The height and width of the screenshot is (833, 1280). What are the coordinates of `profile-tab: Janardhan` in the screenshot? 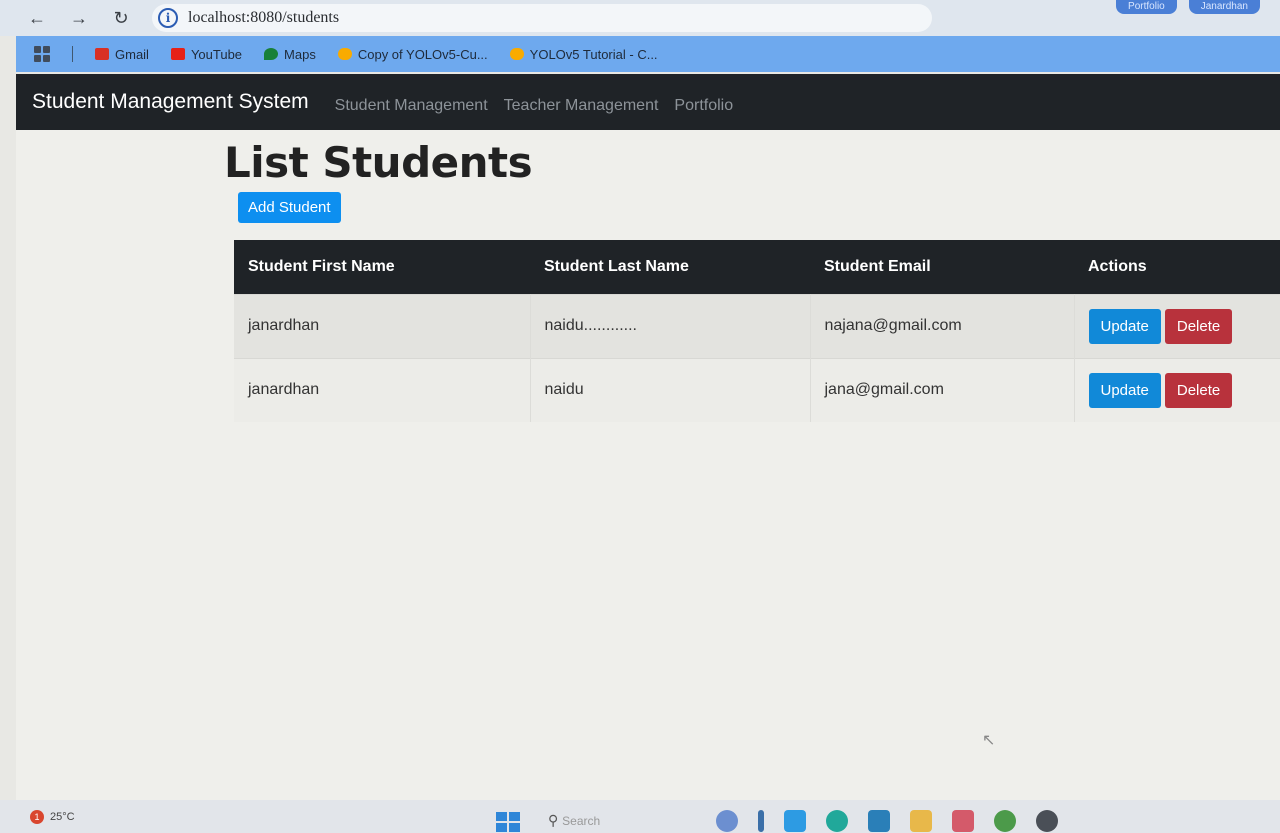 It's located at (1224, 7).